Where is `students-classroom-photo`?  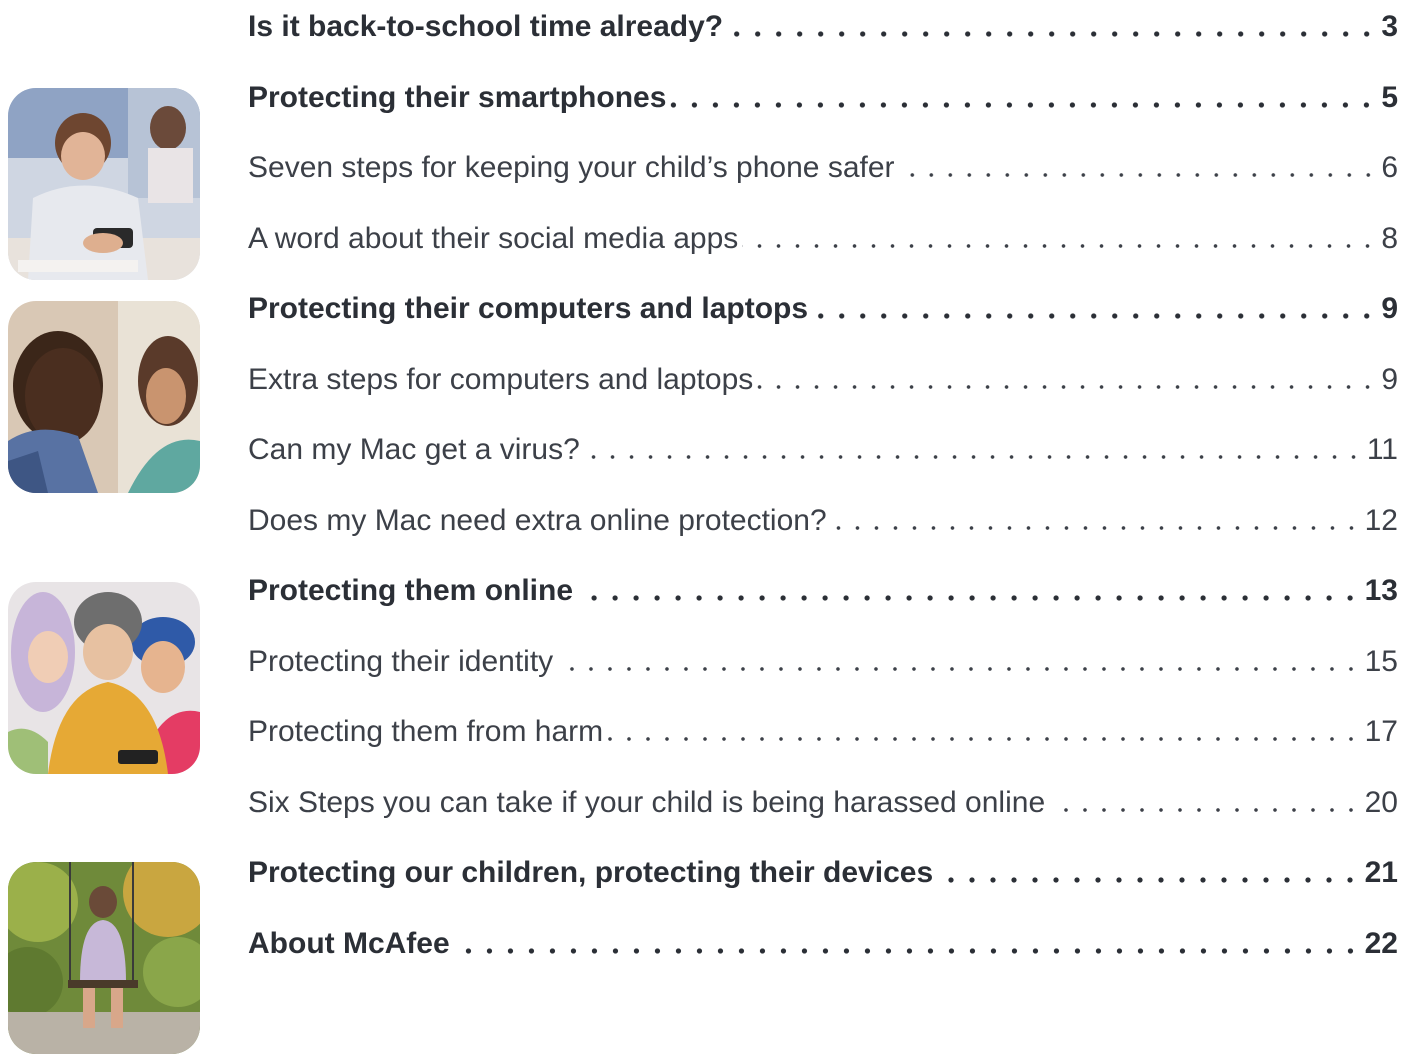
students-classroom-photo is located at coordinates (104, 397).